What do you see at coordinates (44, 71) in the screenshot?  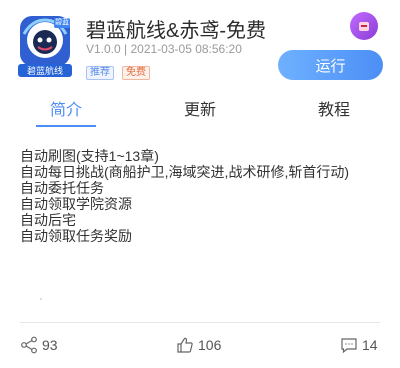 I see `app-icon-label: 碧蓝航线` at bounding box center [44, 71].